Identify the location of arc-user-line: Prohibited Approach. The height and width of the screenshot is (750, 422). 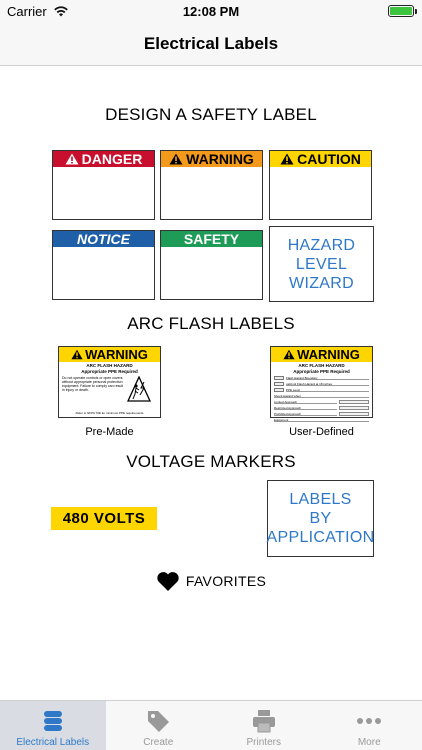
(321, 413).